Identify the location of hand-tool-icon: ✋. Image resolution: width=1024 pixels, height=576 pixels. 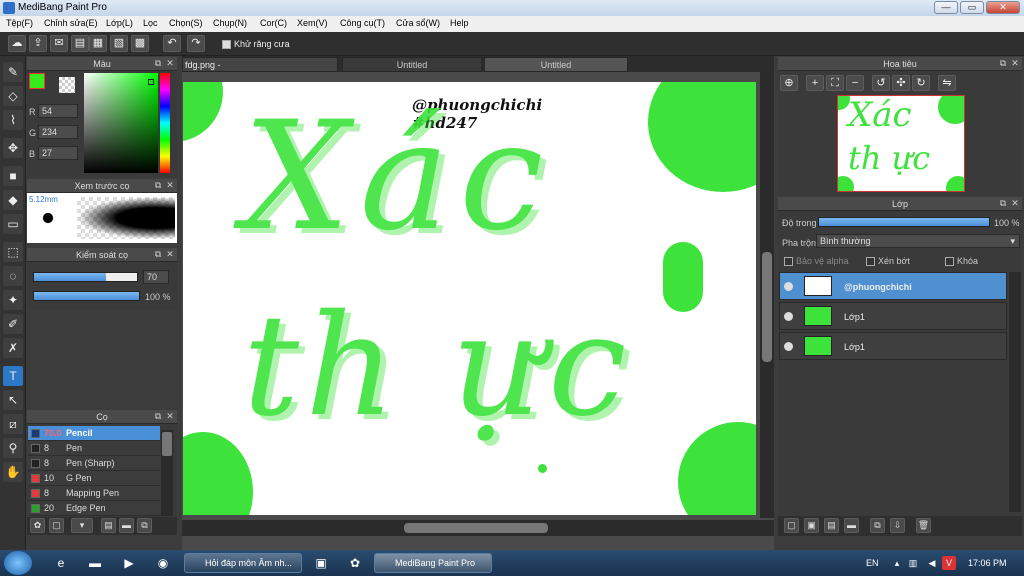
(13, 472).